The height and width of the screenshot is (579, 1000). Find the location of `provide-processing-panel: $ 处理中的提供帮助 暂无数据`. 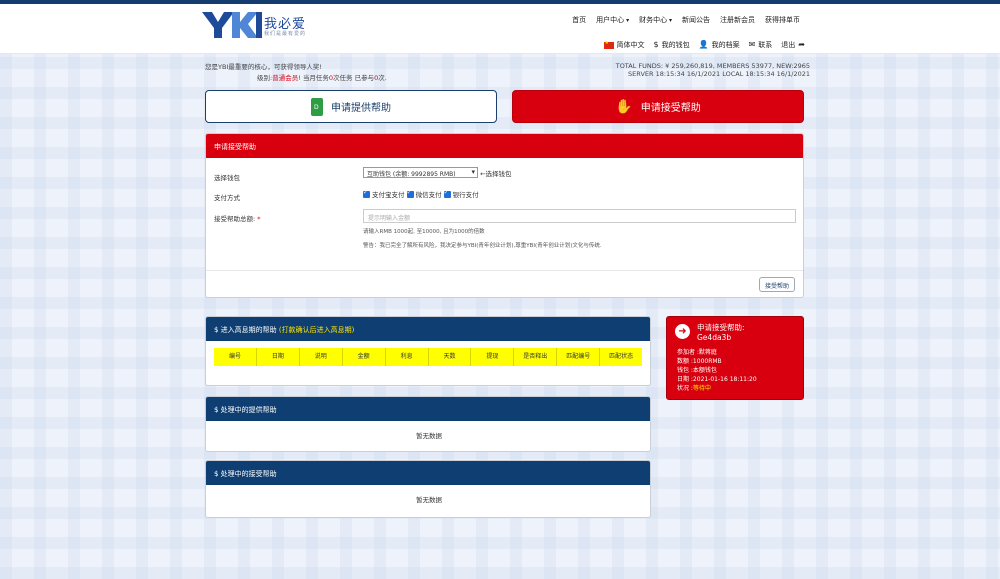

provide-processing-panel: $ 处理中的提供帮助 暂无数据 is located at coordinates (428, 424).